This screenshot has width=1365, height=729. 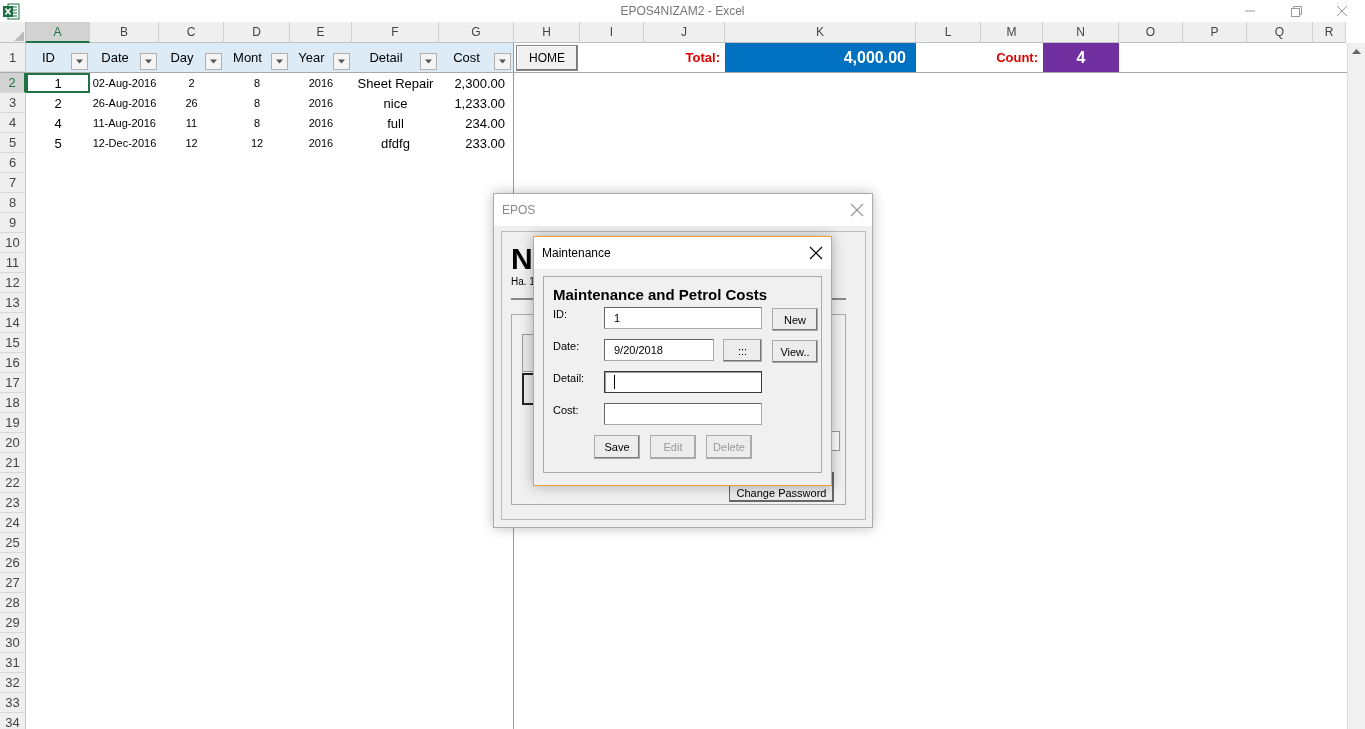 I want to click on table-cell-text: 11-Aug-2016, so click(x=124, y=123).